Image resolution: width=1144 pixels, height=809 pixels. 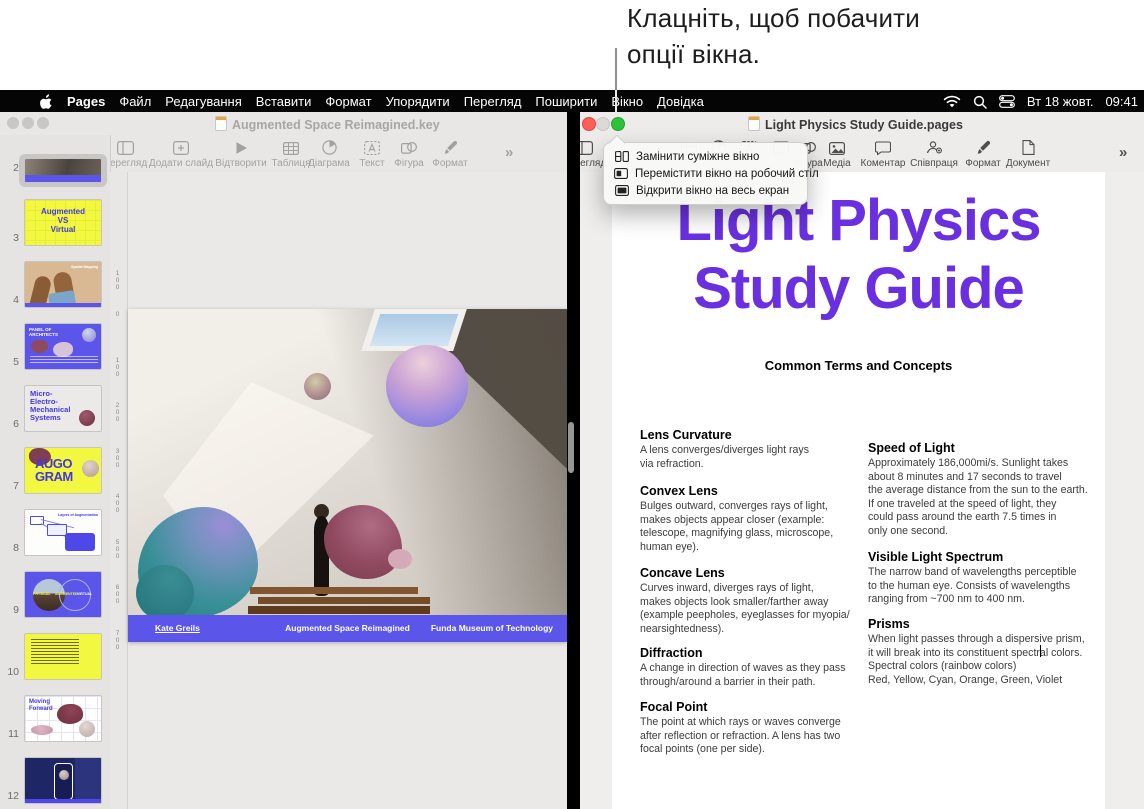 What do you see at coordinates (43, 123) in the screenshot?
I see `zoom-button-inactive` at bounding box center [43, 123].